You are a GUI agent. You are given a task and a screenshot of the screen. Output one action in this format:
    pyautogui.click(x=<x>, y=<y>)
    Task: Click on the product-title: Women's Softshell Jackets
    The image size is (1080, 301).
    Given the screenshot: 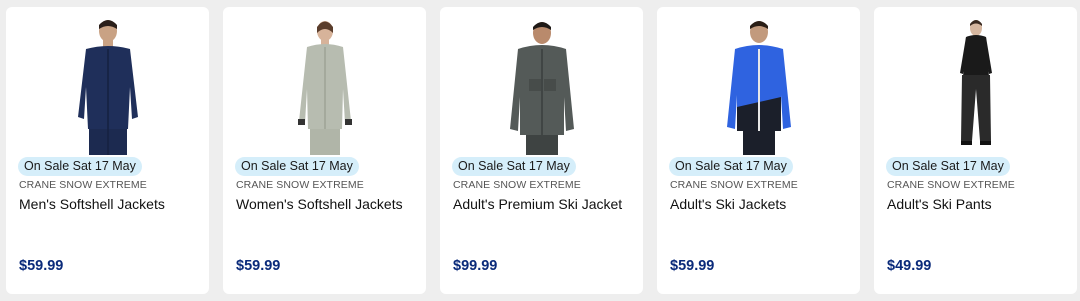 What is the action you would take?
    pyautogui.click(x=319, y=204)
    